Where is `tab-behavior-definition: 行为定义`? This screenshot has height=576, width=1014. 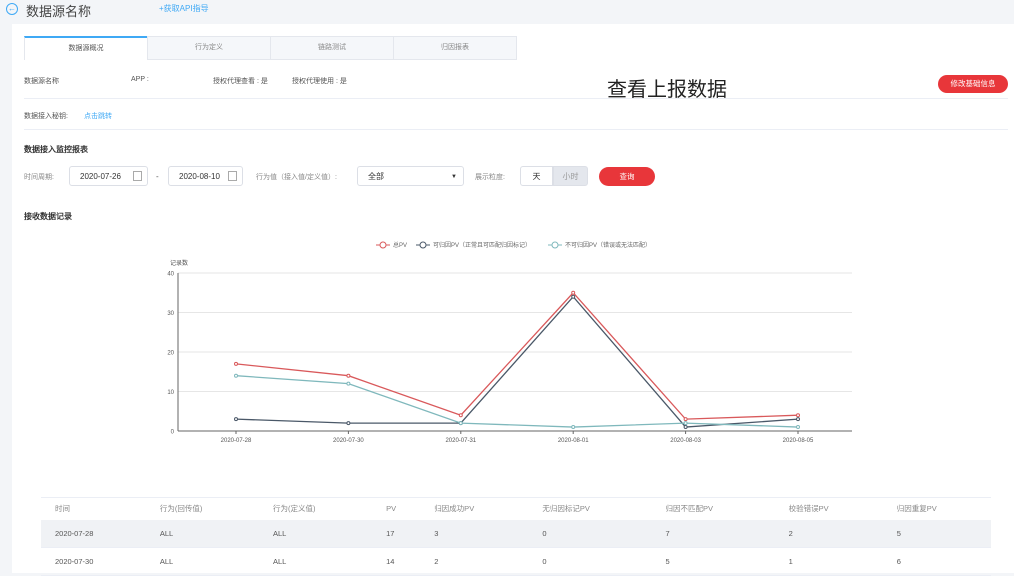
tab-behavior-definition: 行为定义 is located at coordinates (209, 48).